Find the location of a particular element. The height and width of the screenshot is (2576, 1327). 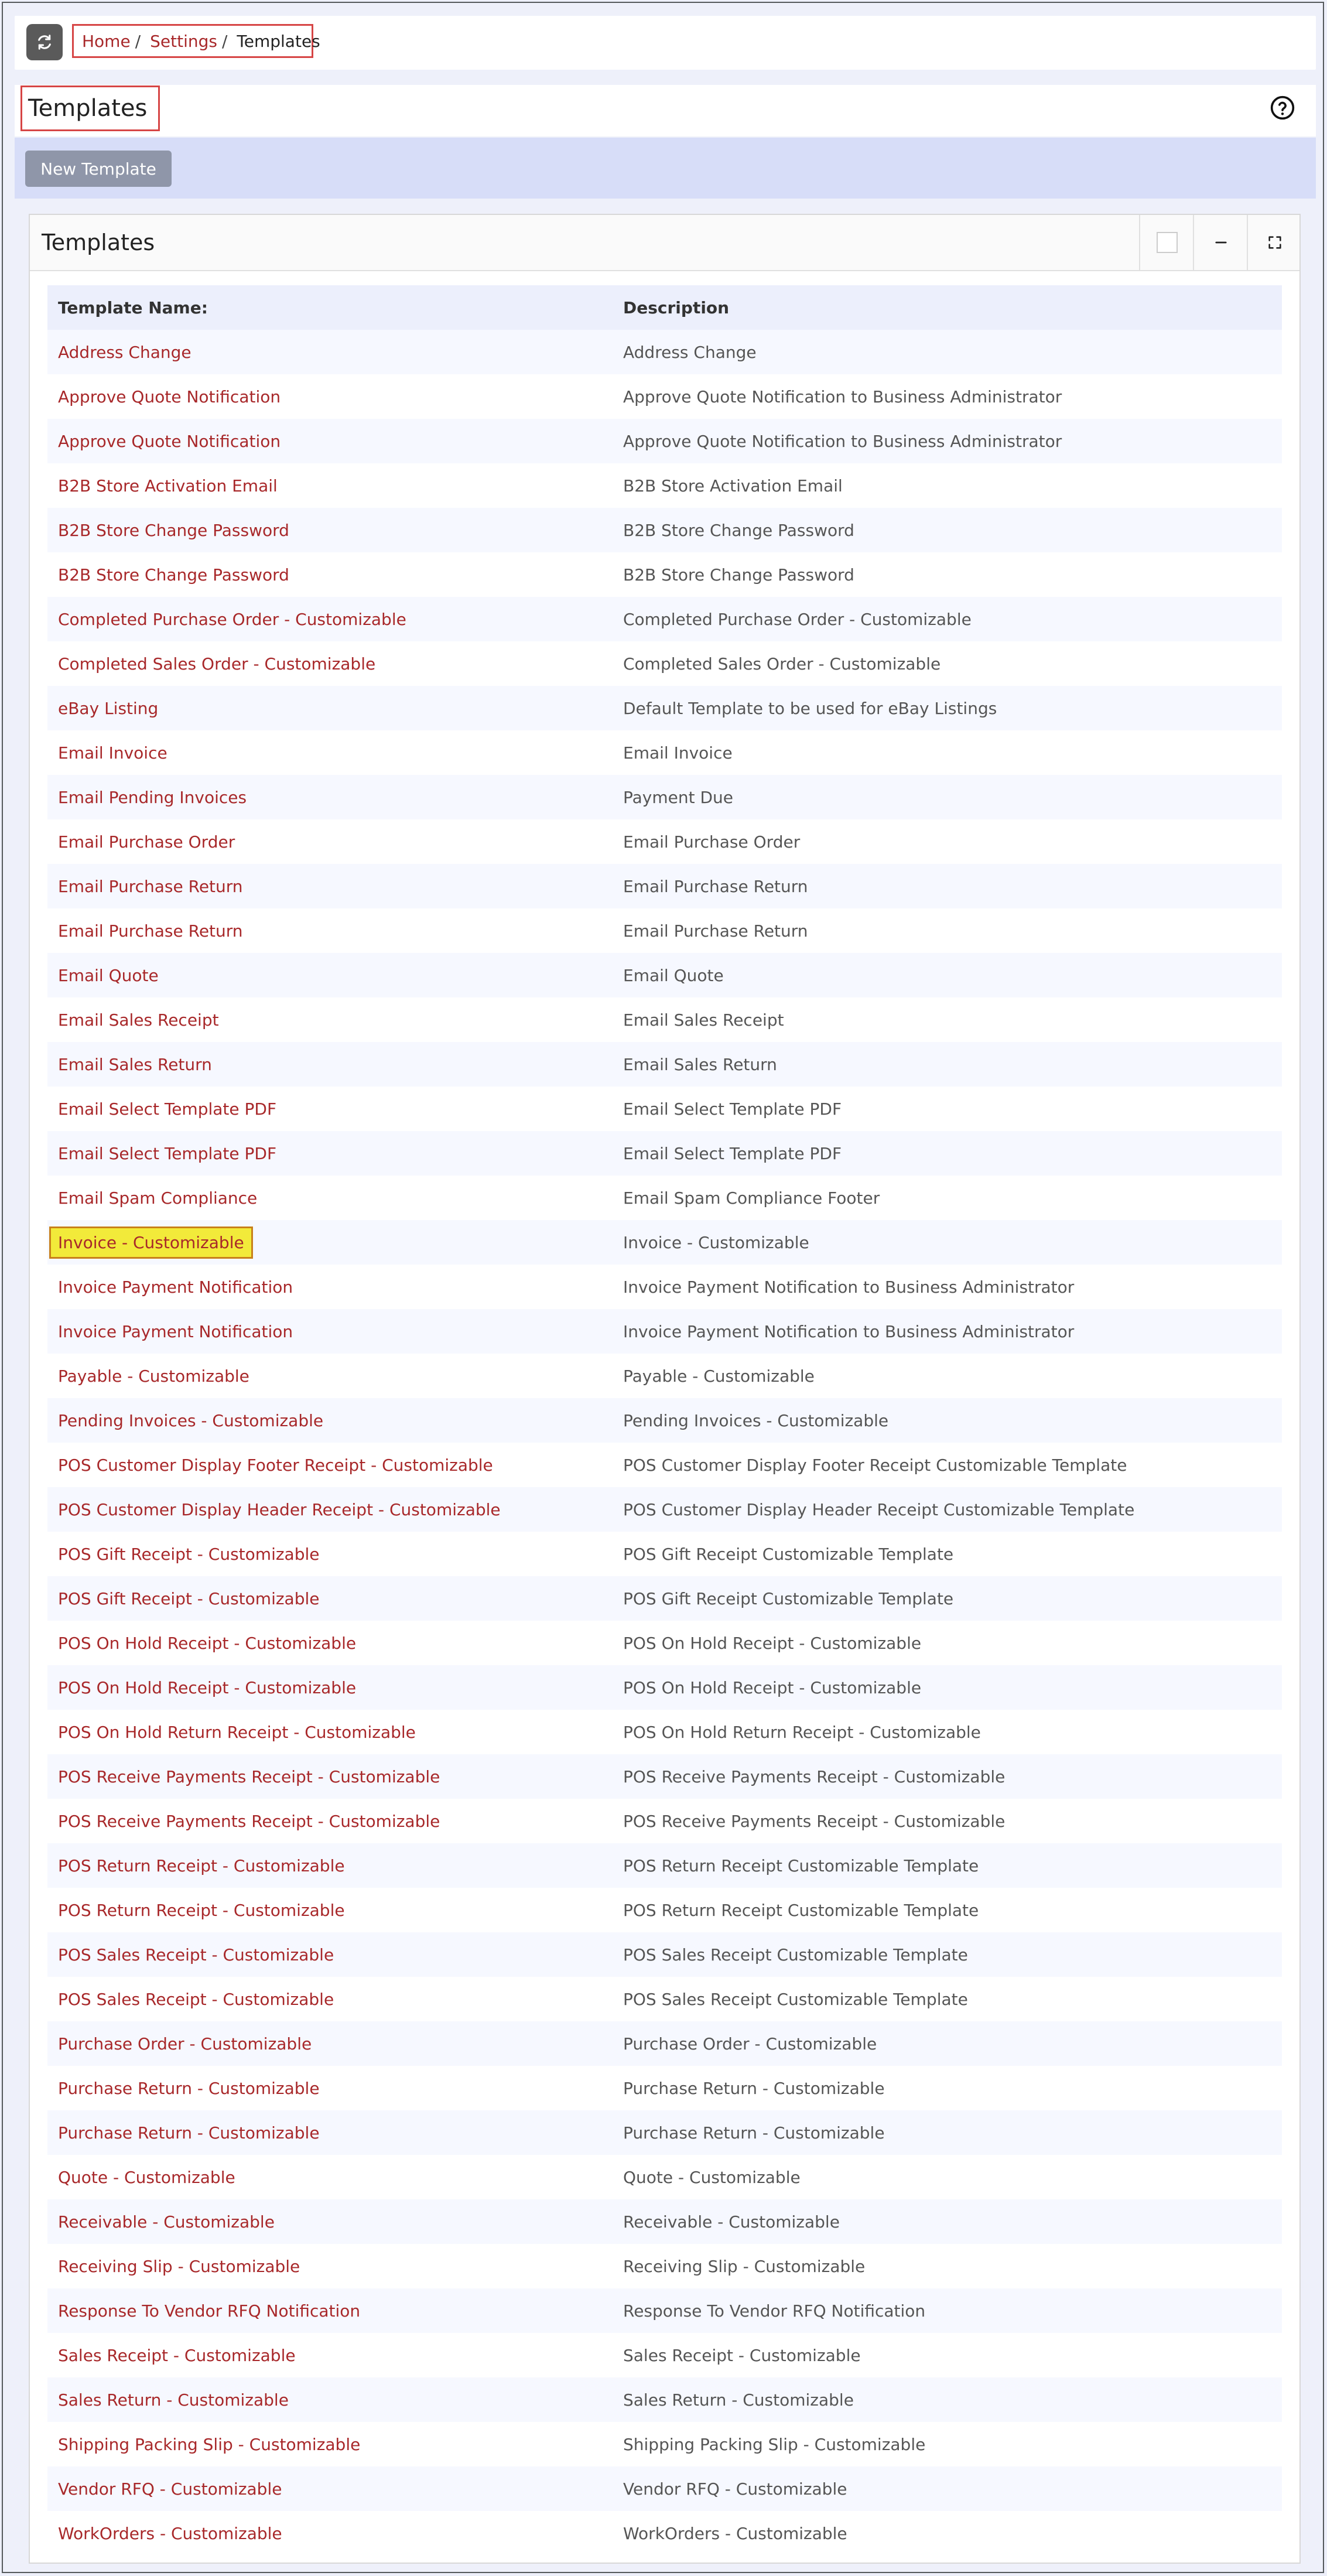

template-name-link: Quote - Customizable is located at coordinates (146, 2177).